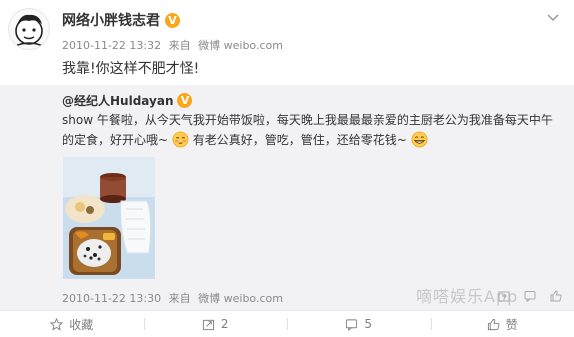 The image size is (574, 337). Describe the element at coordinates (502, 324) in the screenshot. I see `like-button: 赞` at that location.